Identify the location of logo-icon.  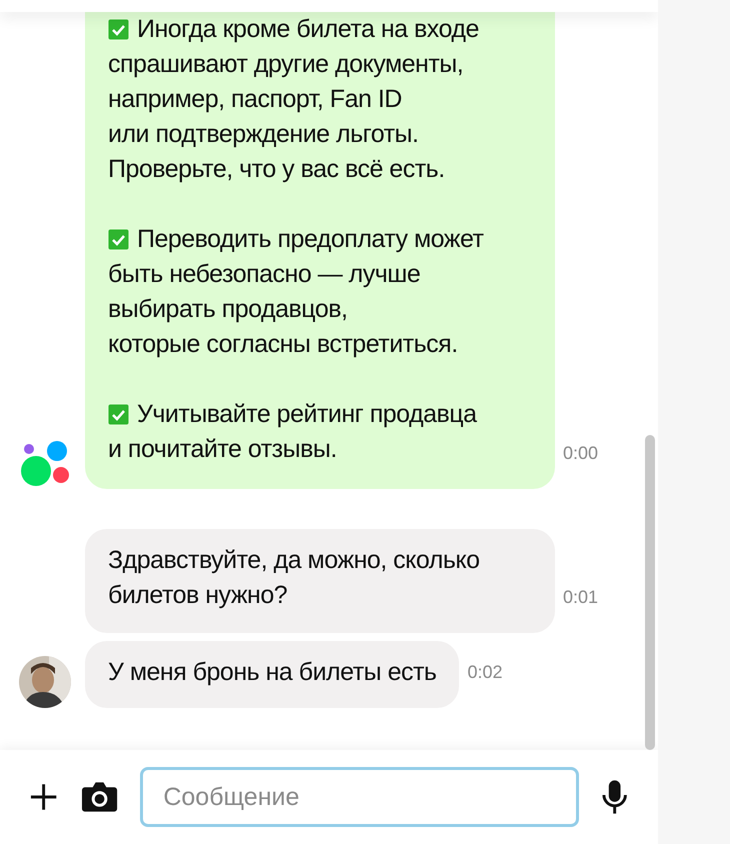
(45, 464).